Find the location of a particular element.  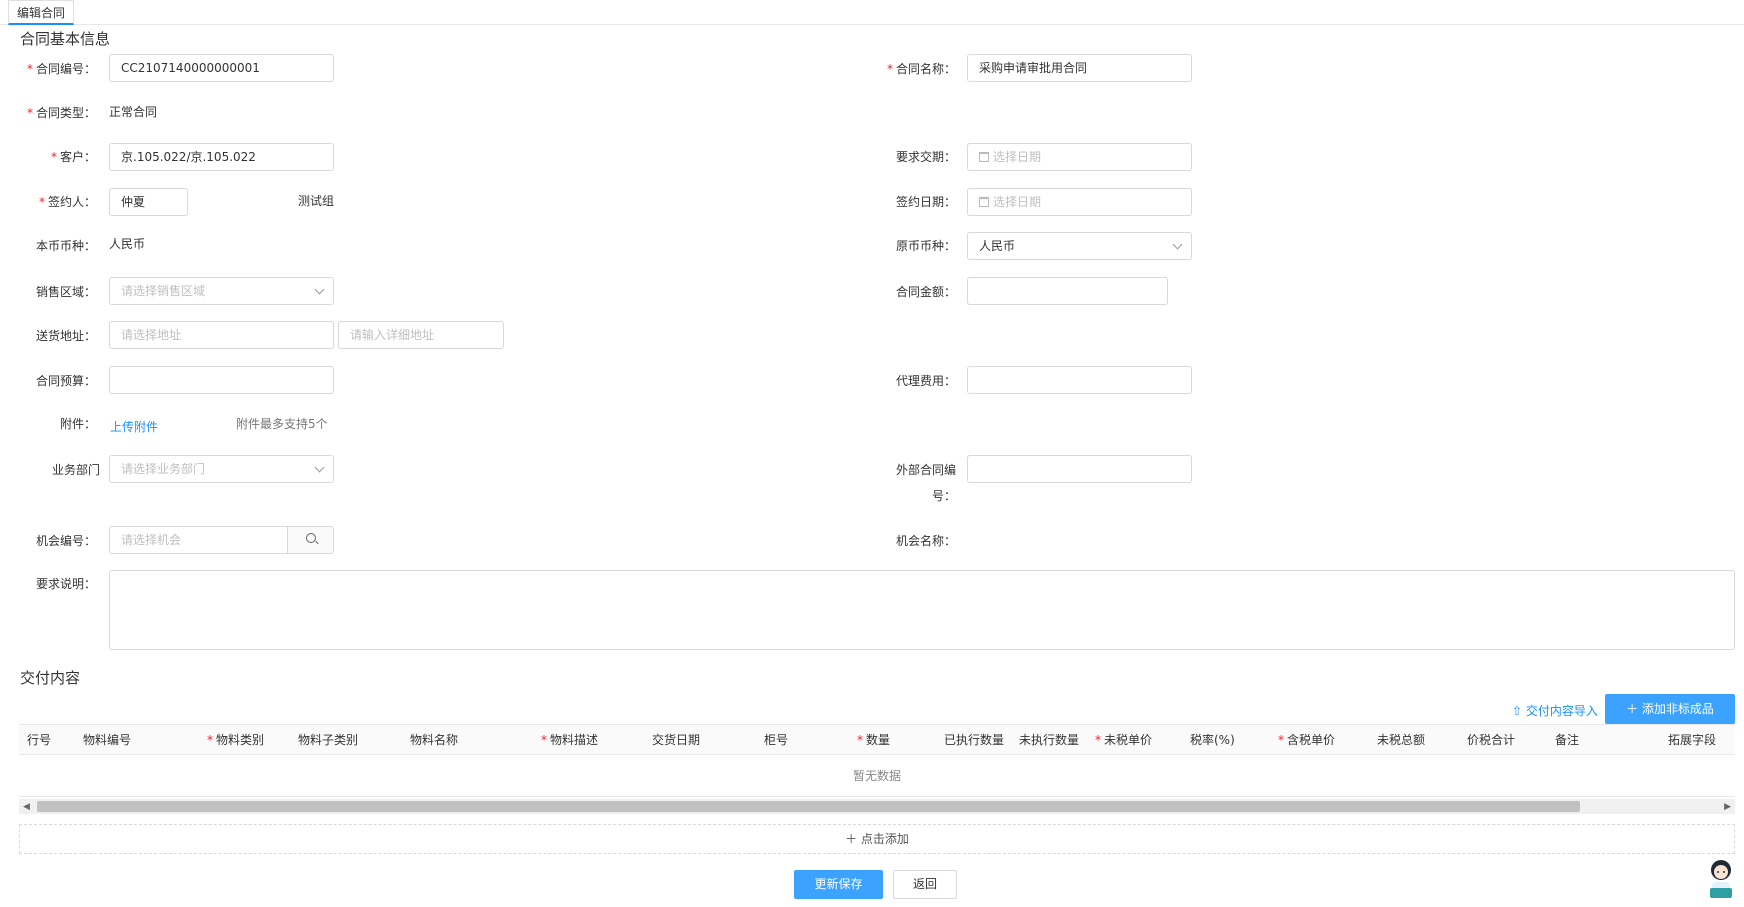

department-label: 业务部门 is located at coordinates (75, 470).